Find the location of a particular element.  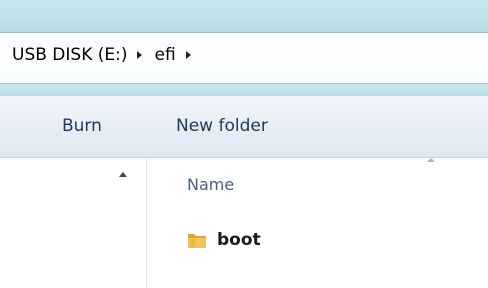

breadcrumb-efi: efi is located at coordinates (164, 55).